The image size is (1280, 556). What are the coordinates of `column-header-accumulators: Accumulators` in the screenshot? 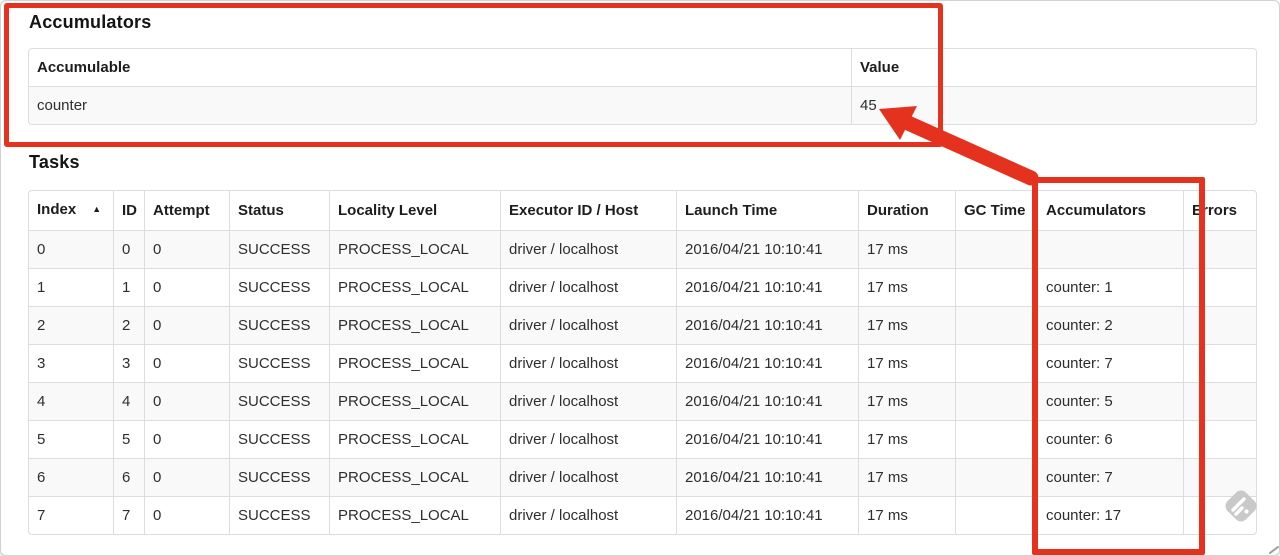 It's located at (1110, 210).